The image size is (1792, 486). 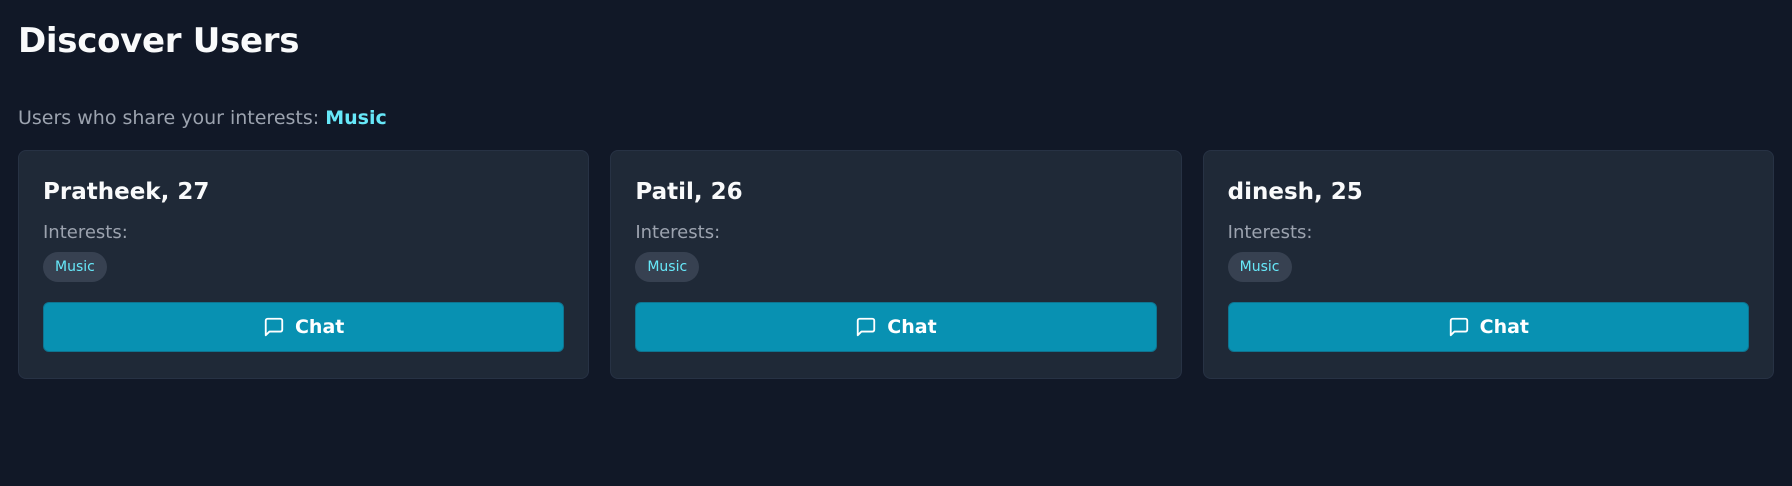 What do you see at coordinates (169, 118) in the screenshot?
I see `subtitle-prefix: Users who share your interests:` at bounding box center [169, 118].